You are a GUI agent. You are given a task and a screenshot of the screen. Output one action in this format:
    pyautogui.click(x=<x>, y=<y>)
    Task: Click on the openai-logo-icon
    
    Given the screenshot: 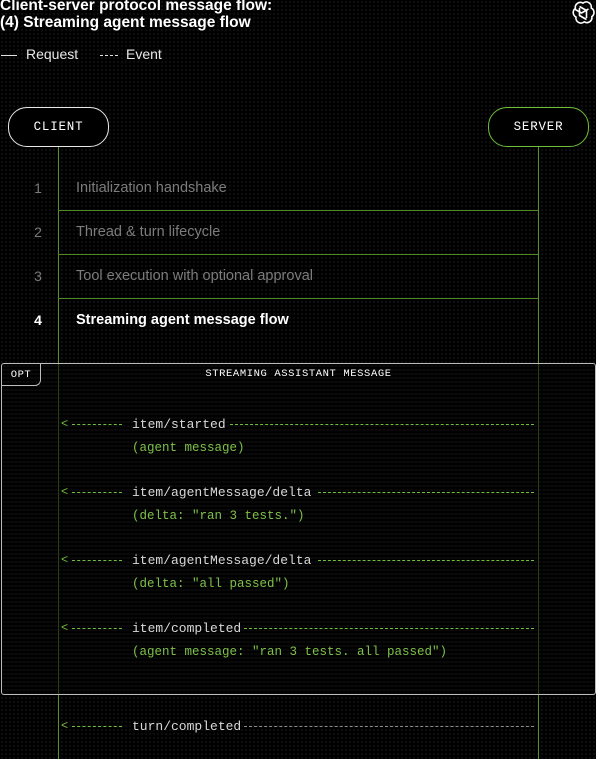 What is the action you would take?
    pyautogui.click(x=583, y=12)
    